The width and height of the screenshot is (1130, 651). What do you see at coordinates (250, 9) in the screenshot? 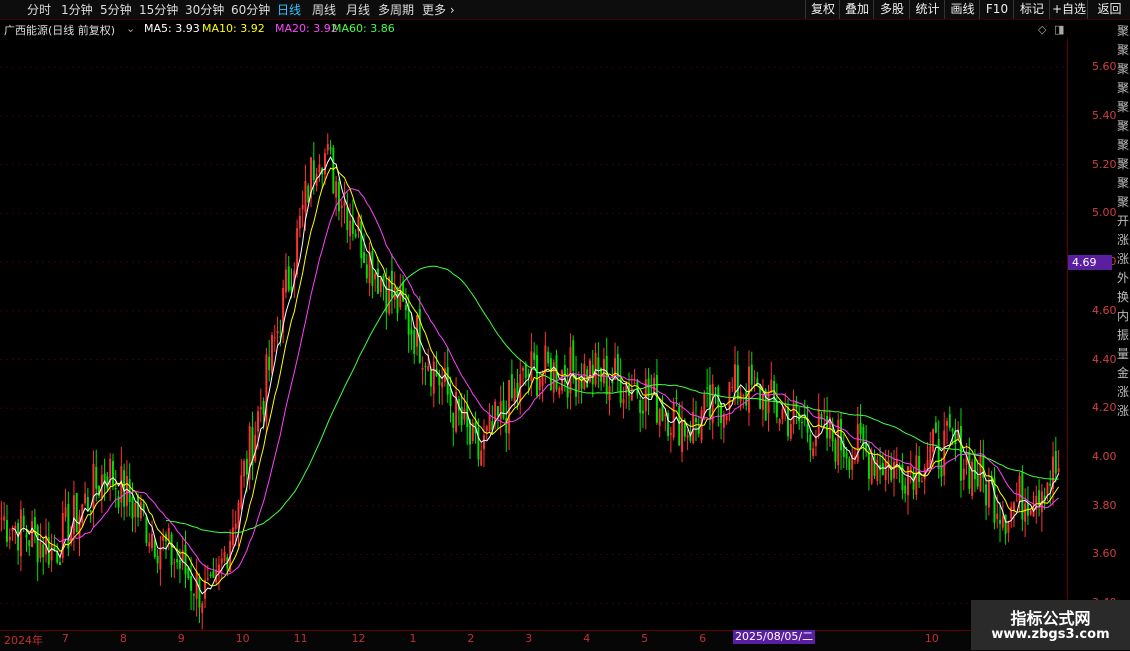
I see `tab-60min: 60分钟` at bounding box center [250, 9].